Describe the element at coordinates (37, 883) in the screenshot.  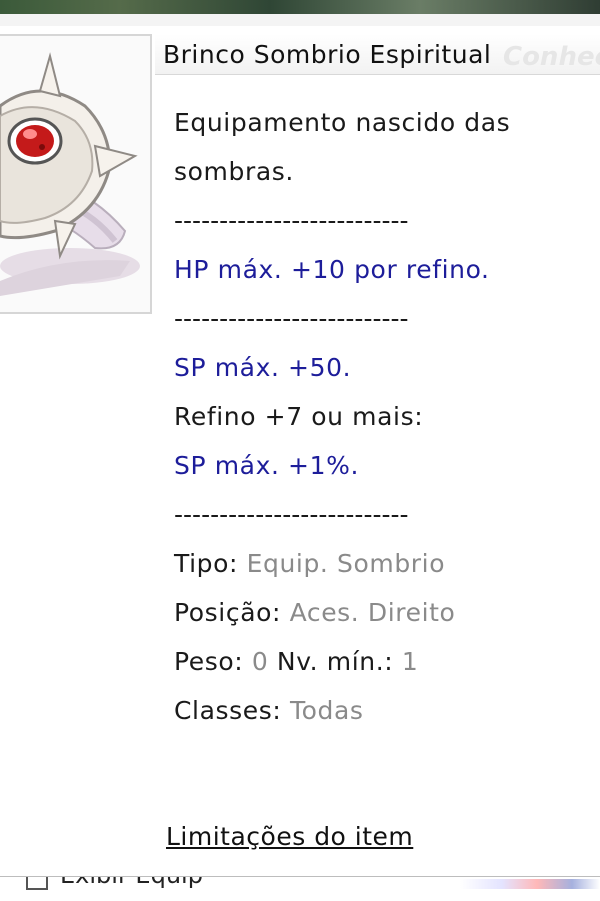
I see `background-checkbox` at that location.